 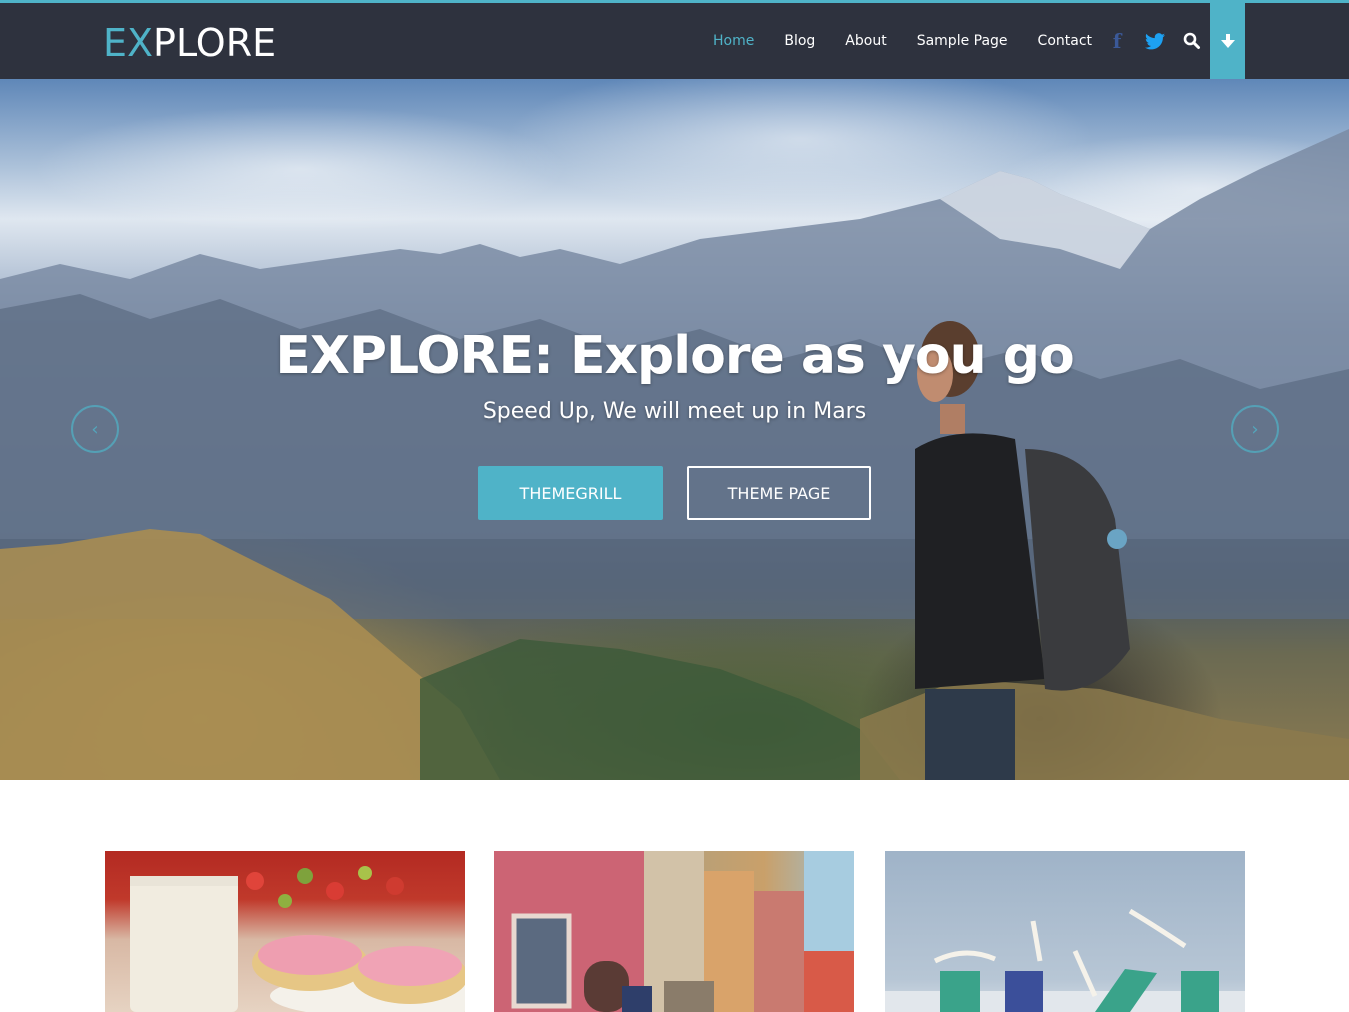 I want to click on slider-next-button: ›, so click(x=1255, y=429).